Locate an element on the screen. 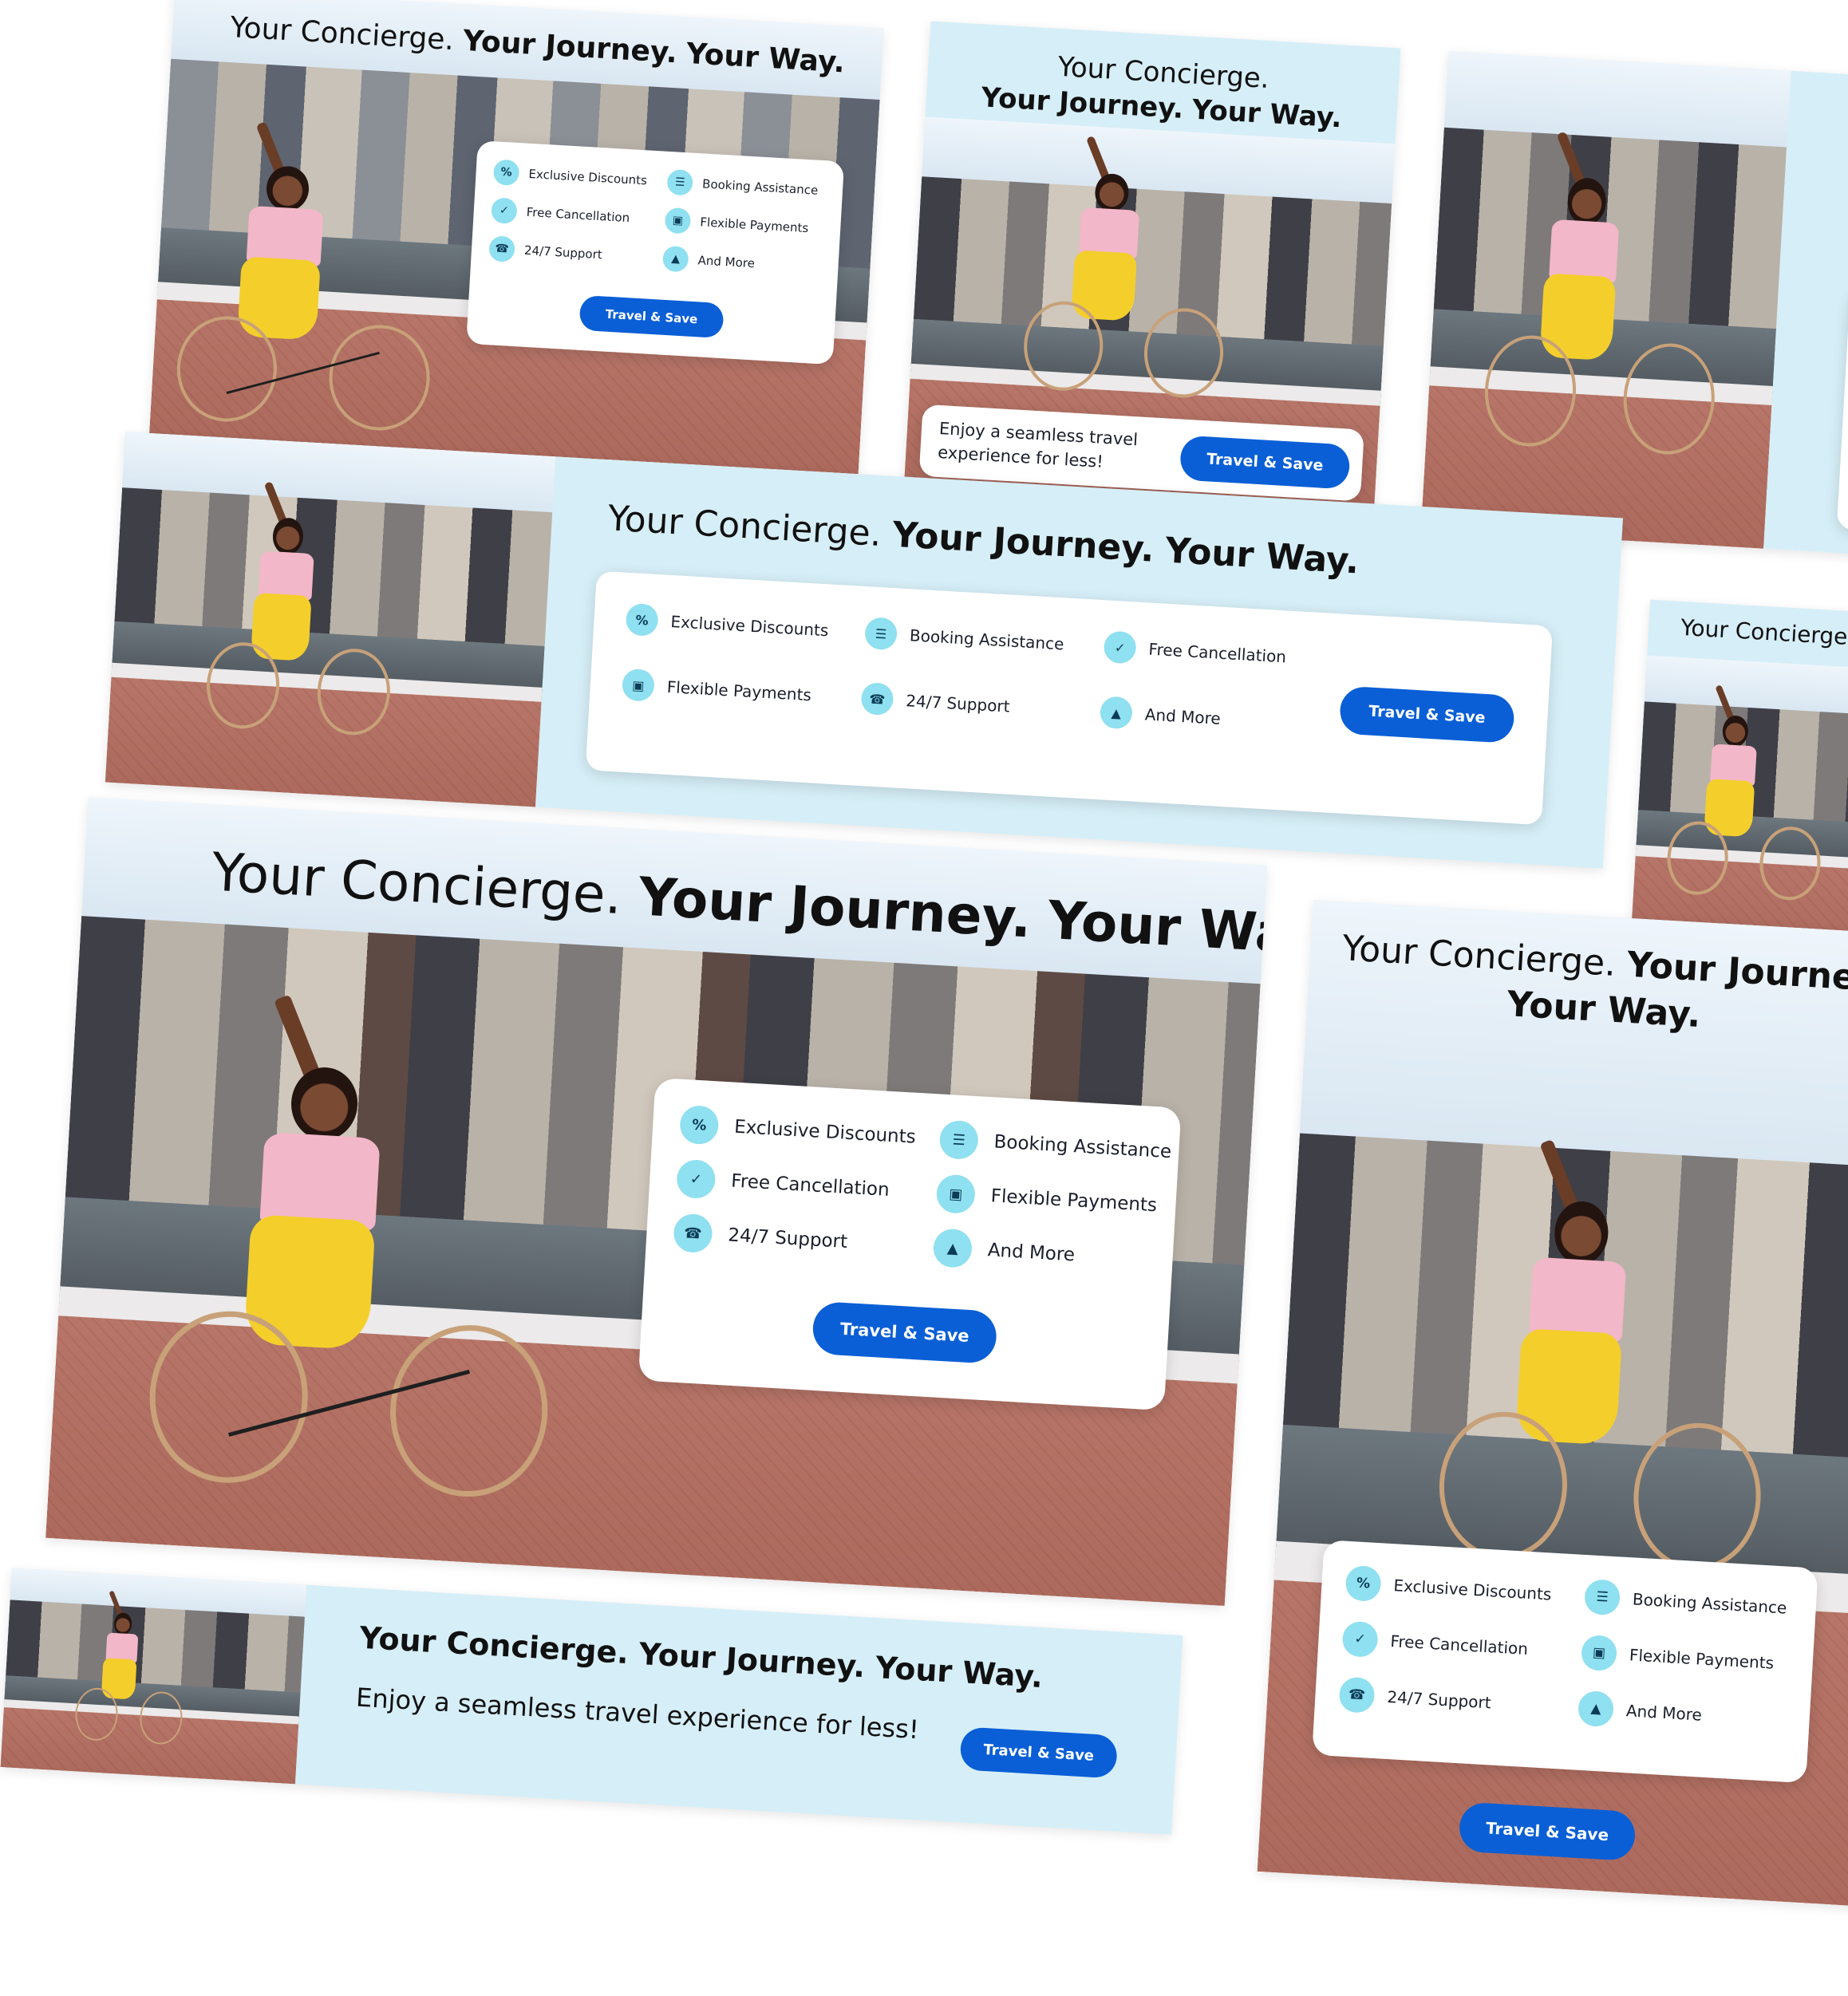 The width and height of the screenshot is (1848, 1996). banner-split-cutoff: Y Yo % ✓ ☎ is located at coordinates (1634, 304).